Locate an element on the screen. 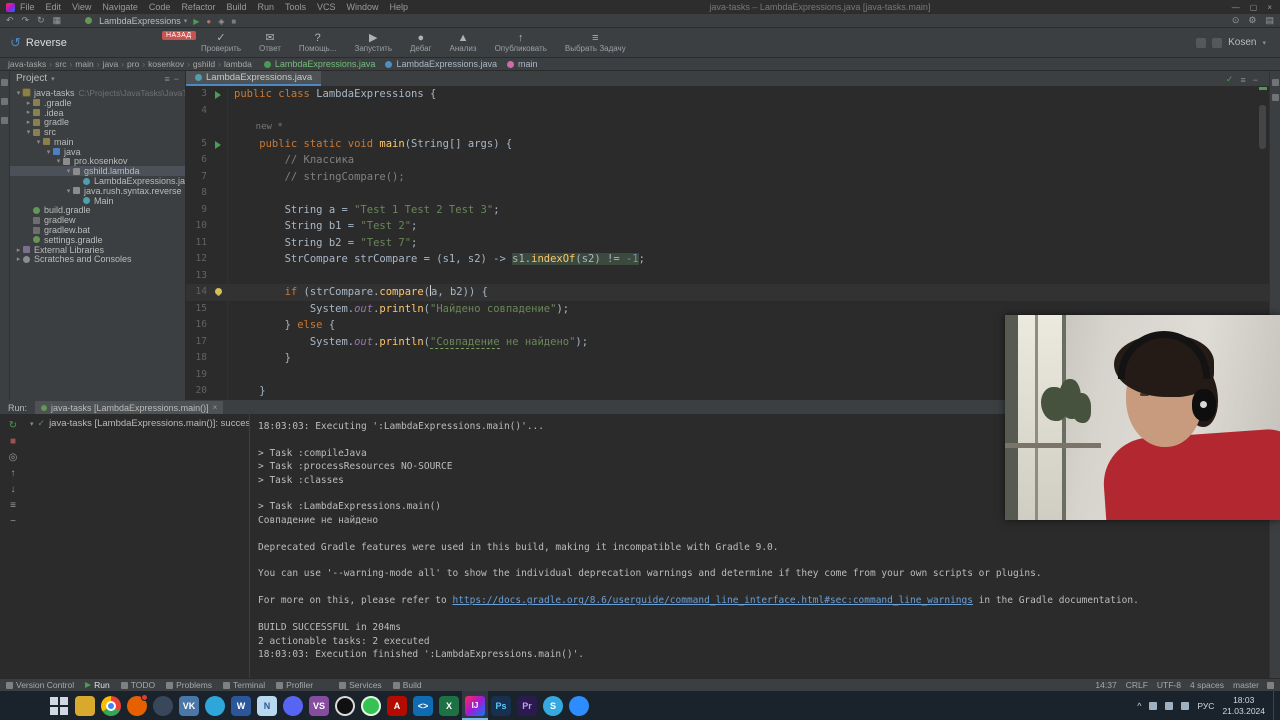 The width and height of the screenshot is (1280, 720). code-line-3: 3 public class LambdaExpressions { is located at coordinates (733, 94).